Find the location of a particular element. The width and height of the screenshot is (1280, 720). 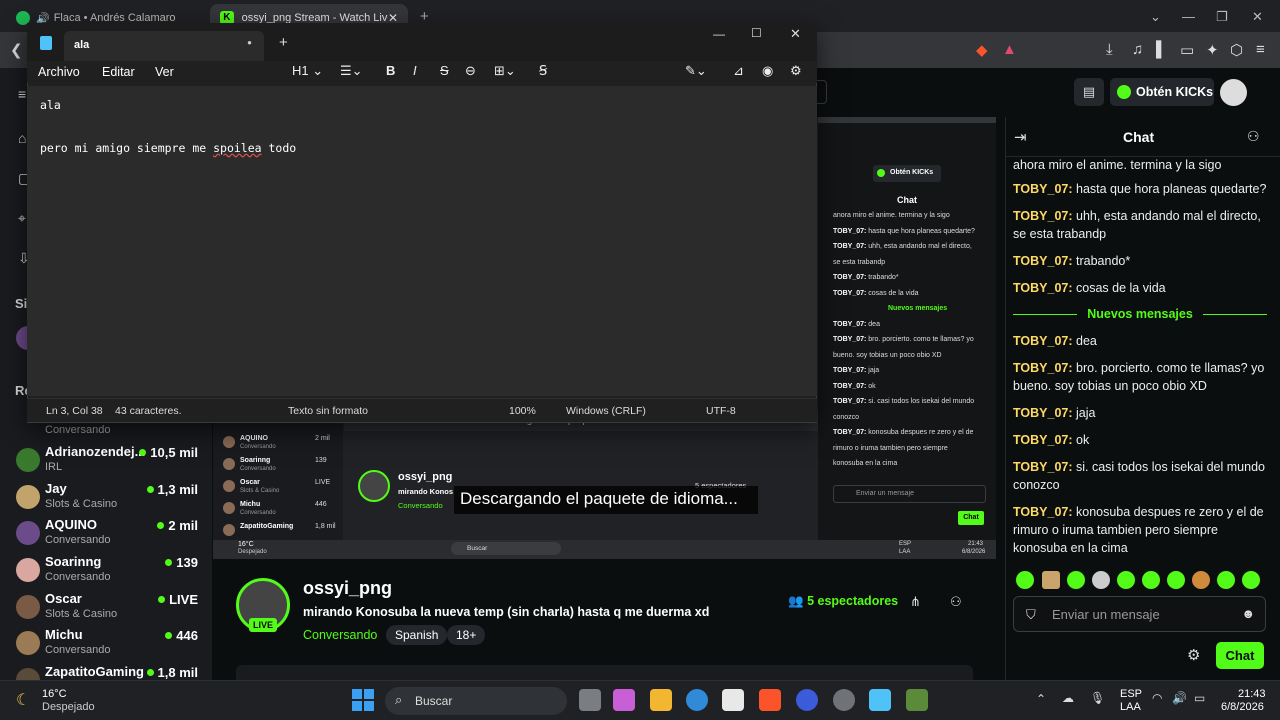

strikethrough-icon: S is located at coordinates (444, 70).